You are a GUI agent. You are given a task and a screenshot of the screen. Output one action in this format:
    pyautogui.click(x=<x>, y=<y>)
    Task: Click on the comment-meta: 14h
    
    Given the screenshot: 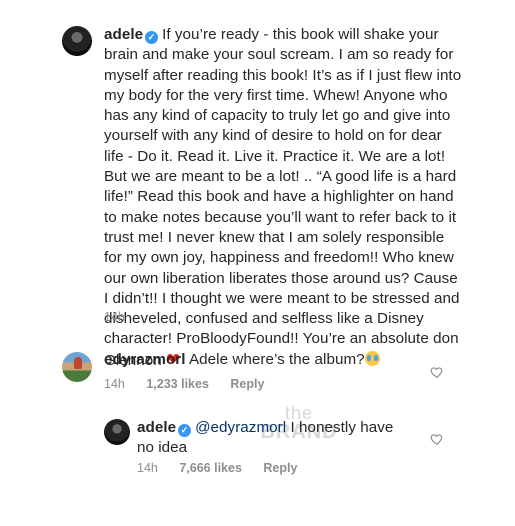 What is the action you would take?
    pyautogui.click(x=123, y=317)
    